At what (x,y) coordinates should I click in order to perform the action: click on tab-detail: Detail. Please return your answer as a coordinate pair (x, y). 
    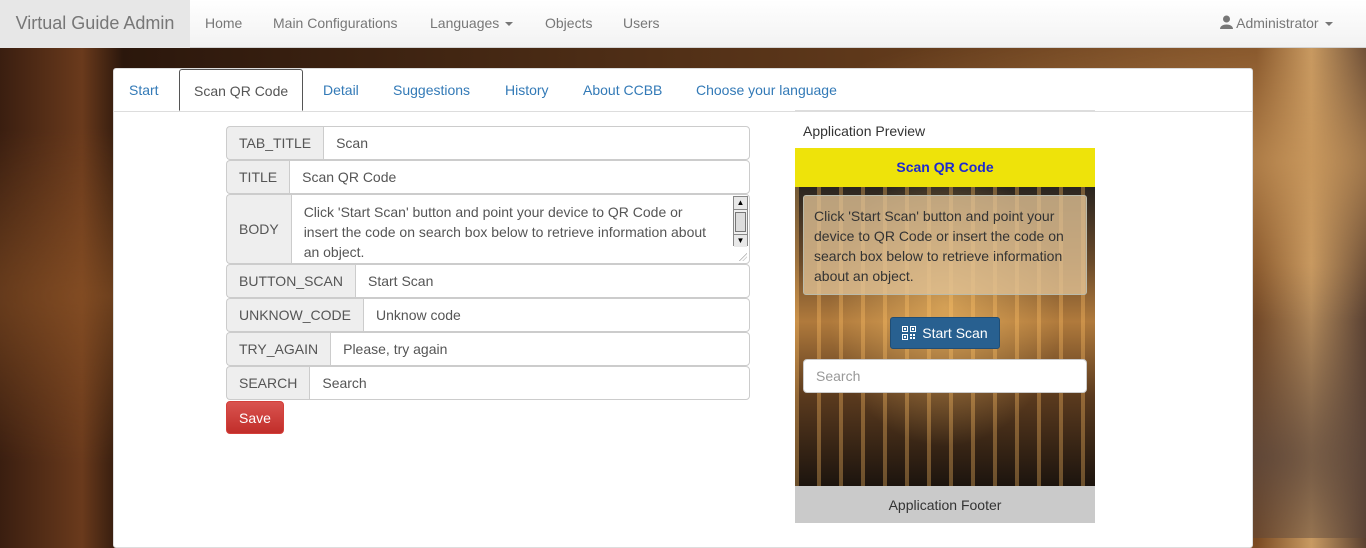
    Looking at the image, I should click on (341, 90).